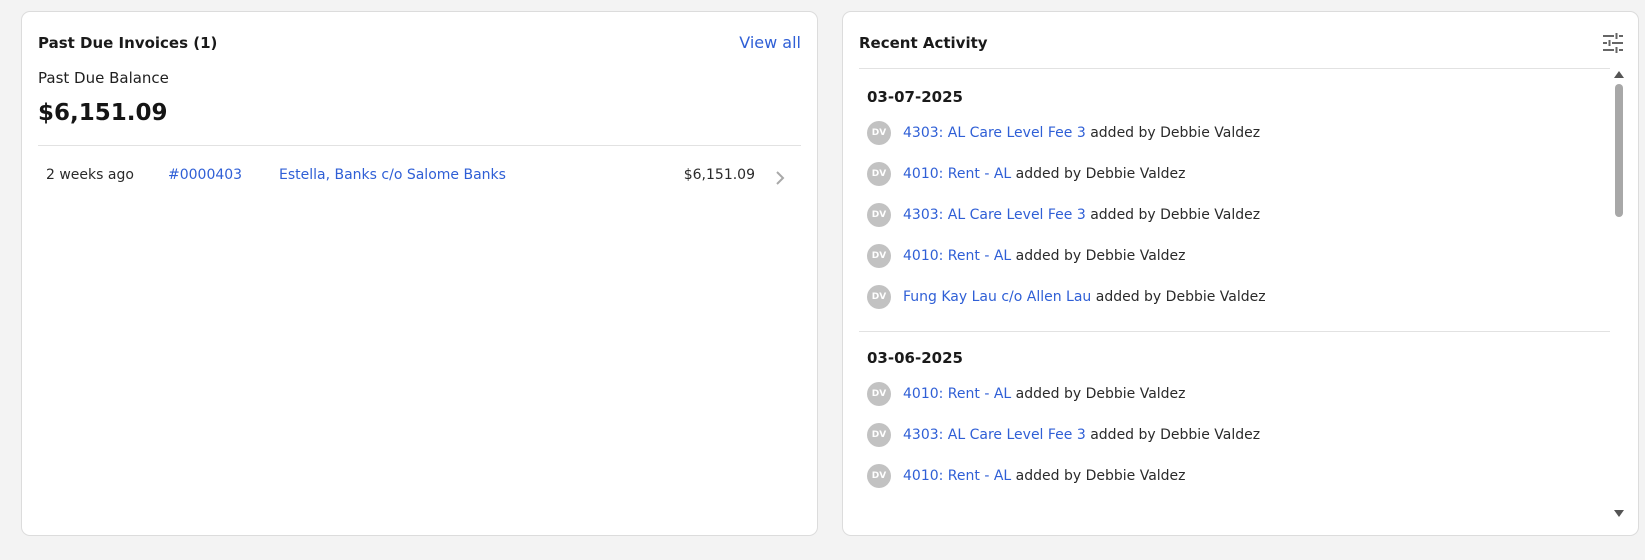 This screenshot has width=1645, height=560. What do you see at coordinates (923, 43) in the screenshot?
I see `recent-activity-title: Recent Activity` at bounding box center [923, 43].